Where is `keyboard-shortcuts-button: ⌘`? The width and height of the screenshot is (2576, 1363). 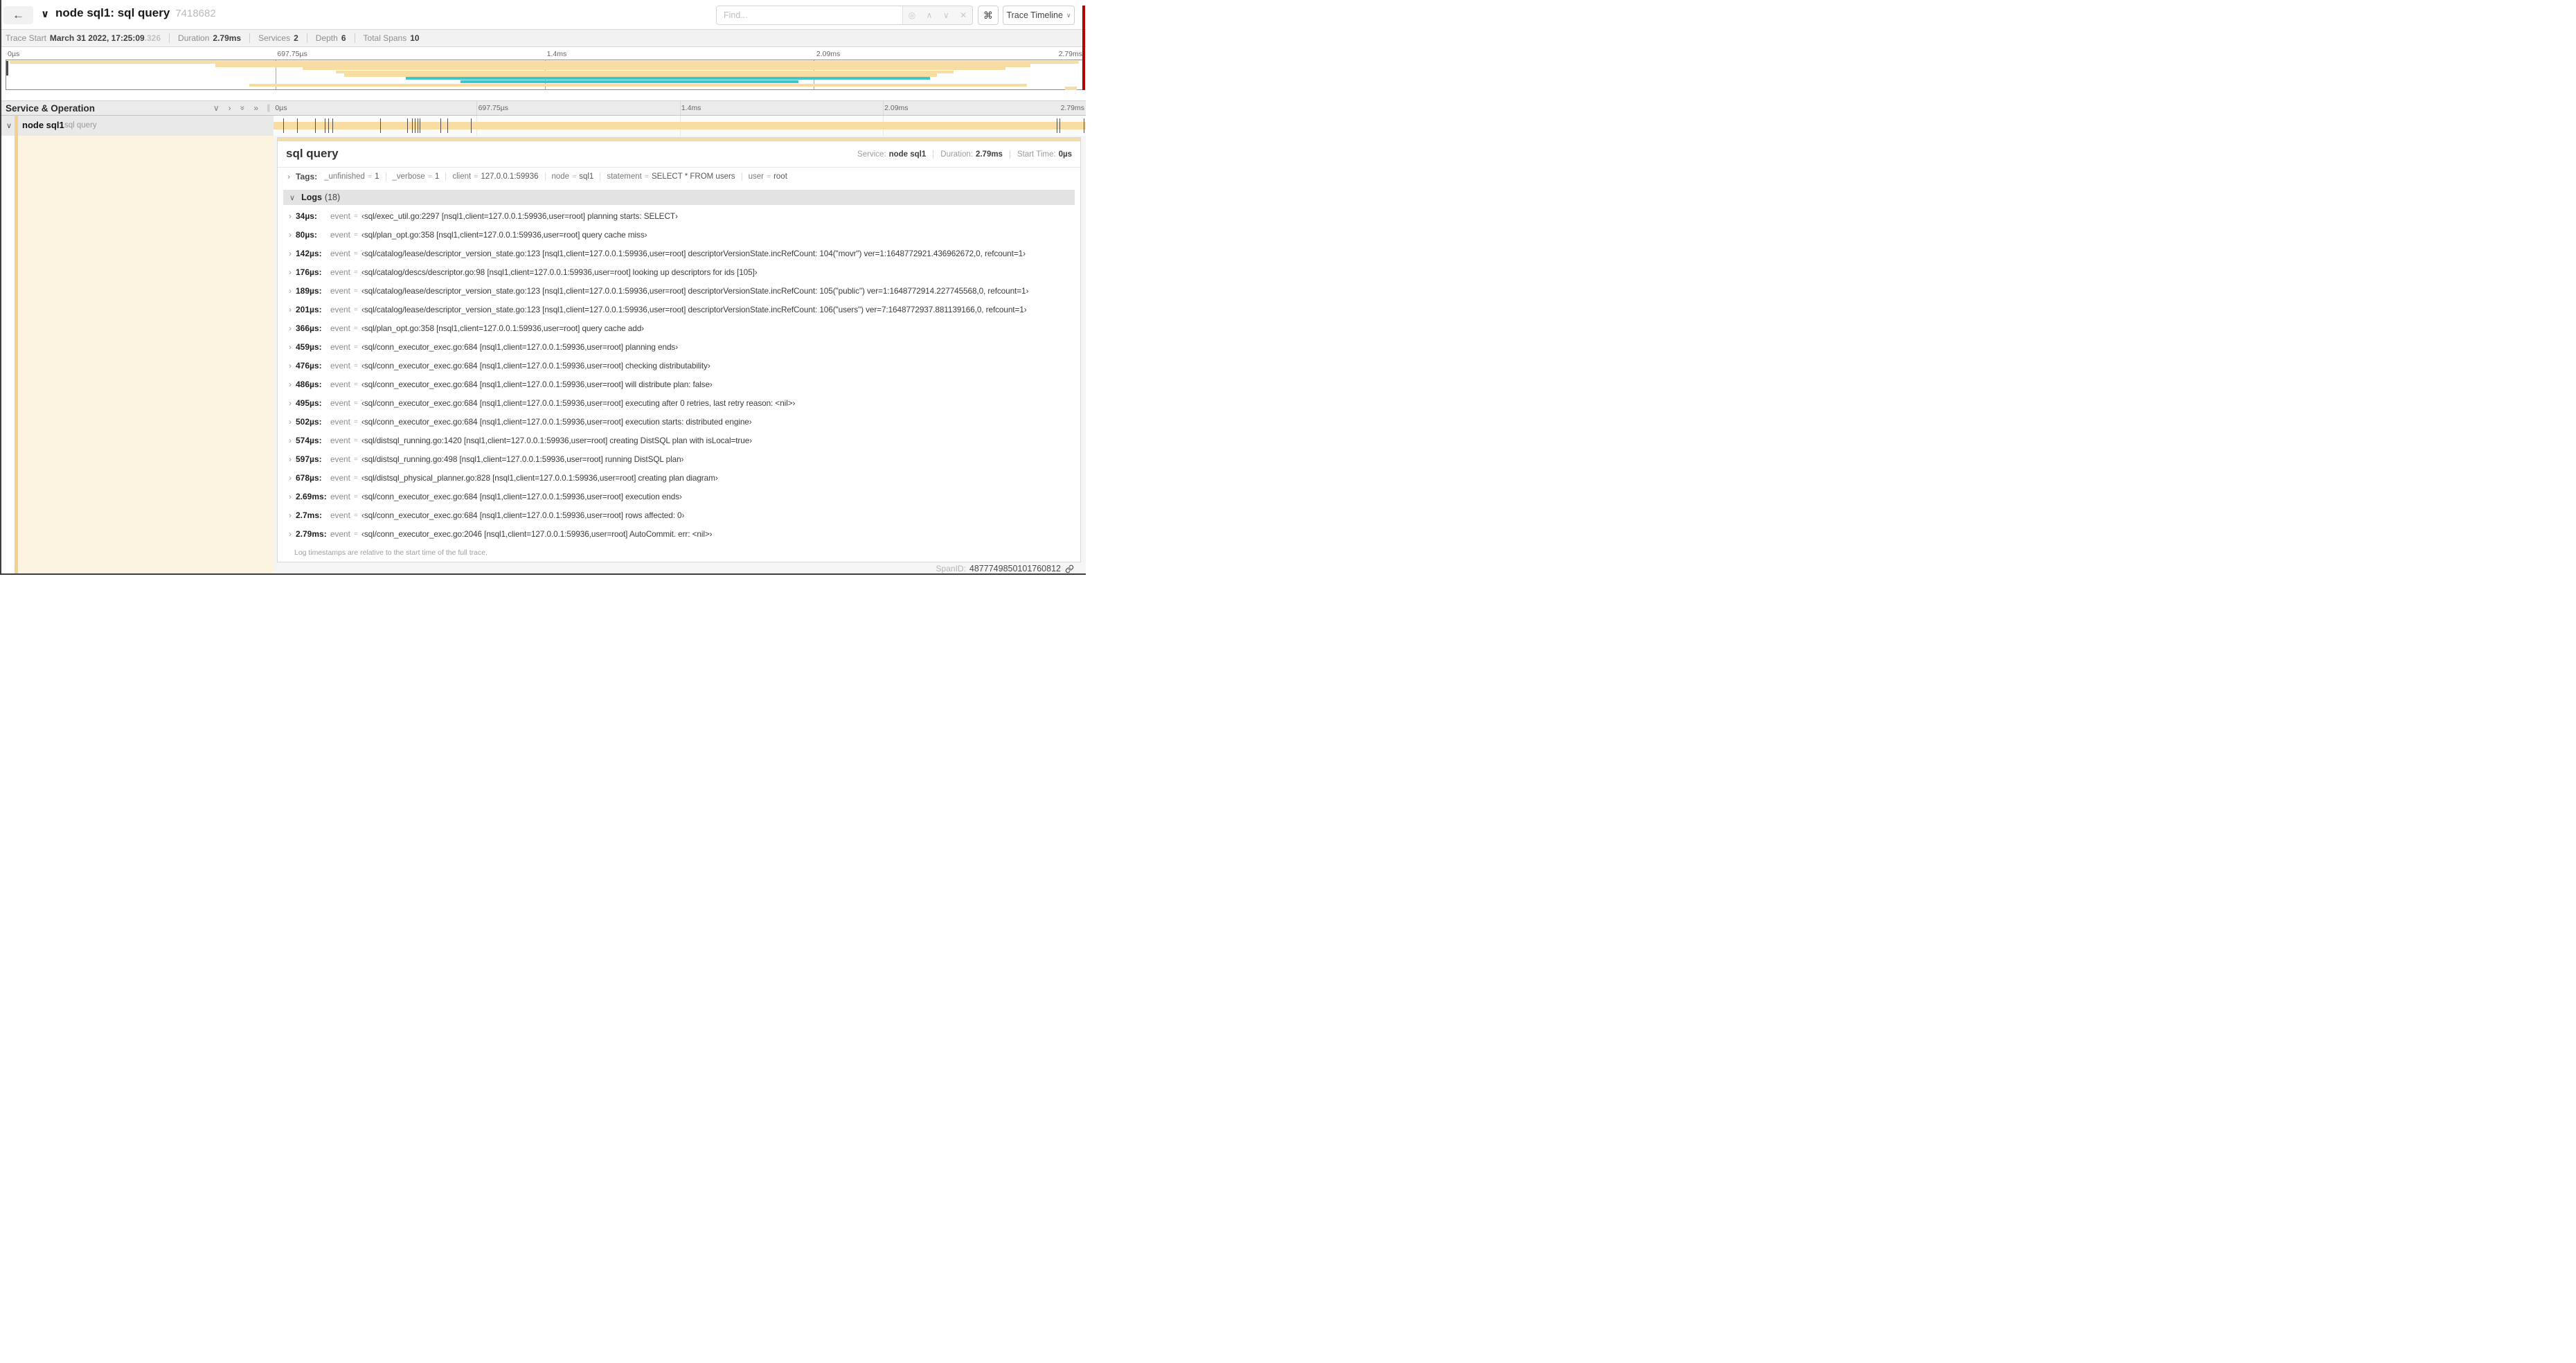 keyboard-shortcuts-button: ⌘ is located at coordinates (988, 16).